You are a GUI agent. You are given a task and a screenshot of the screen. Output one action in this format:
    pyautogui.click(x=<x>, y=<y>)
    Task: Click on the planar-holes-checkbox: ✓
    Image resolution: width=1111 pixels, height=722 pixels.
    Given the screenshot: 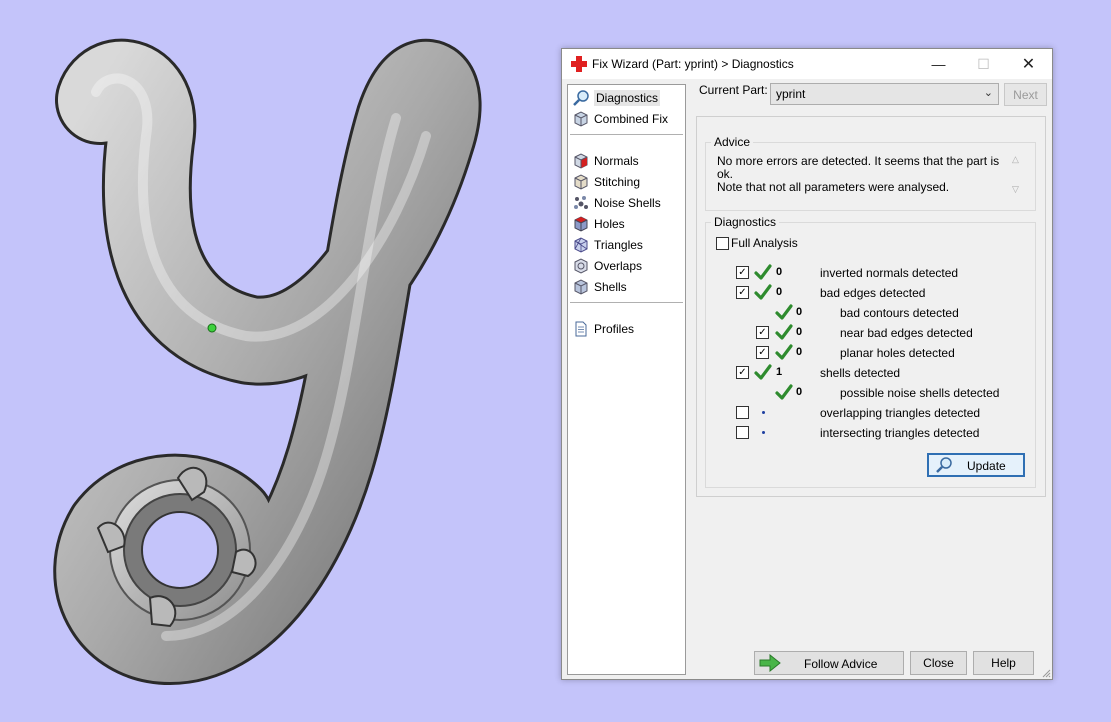 What is the action you would take?
    pyautogui.click(x=762, y=352)
    